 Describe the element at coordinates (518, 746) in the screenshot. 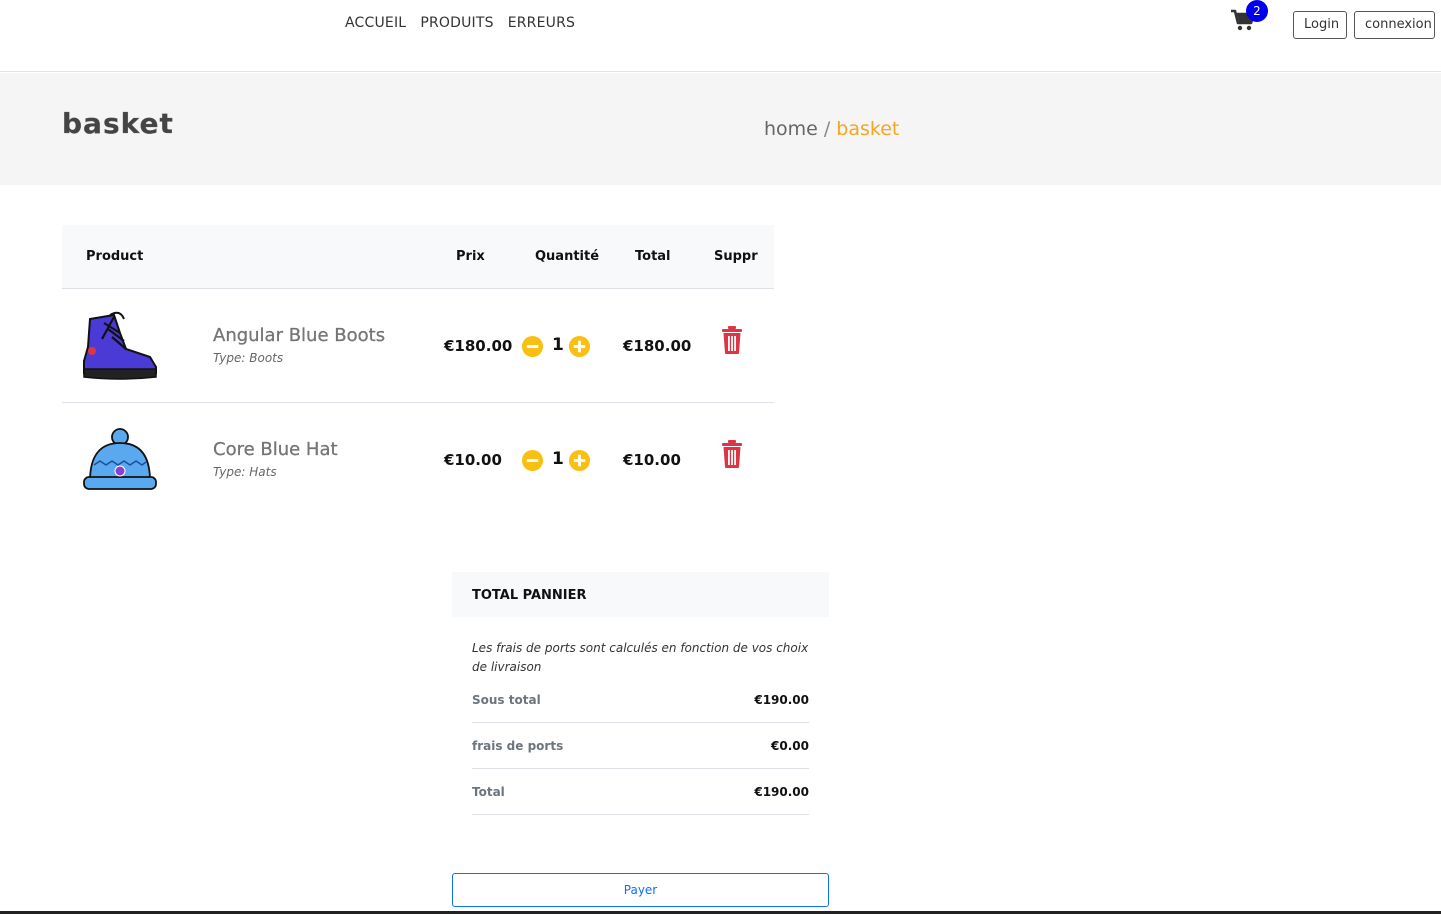

I see `shipping-label: frais de ports` at that location.